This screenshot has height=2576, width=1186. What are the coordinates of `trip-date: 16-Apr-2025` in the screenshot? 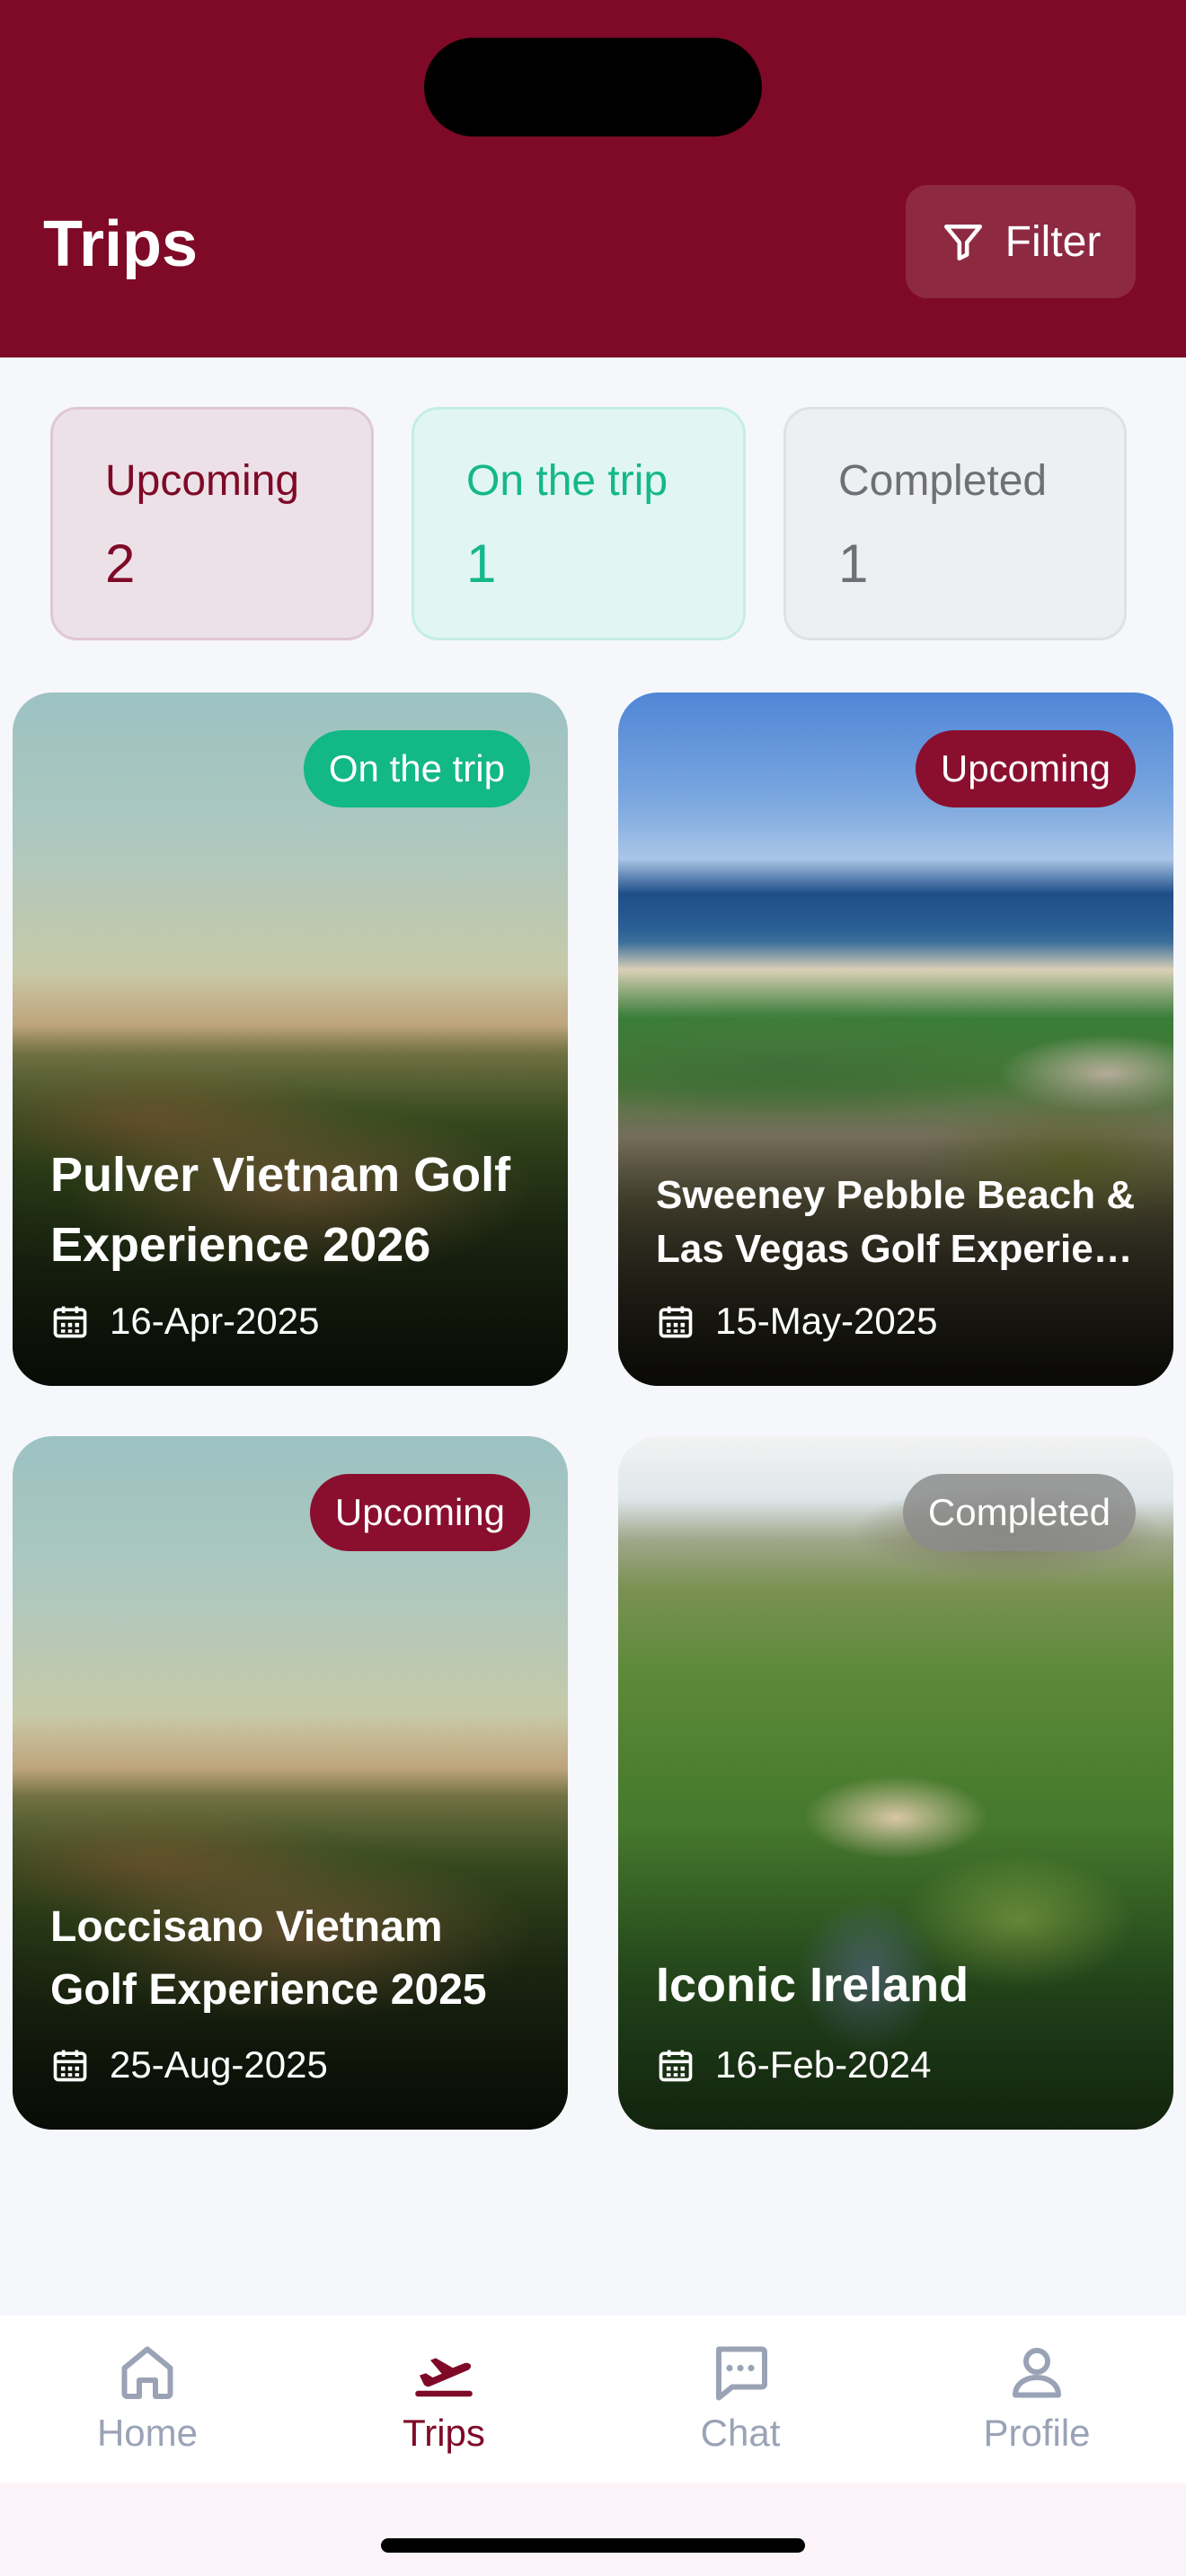 It's located at (184, 1321).